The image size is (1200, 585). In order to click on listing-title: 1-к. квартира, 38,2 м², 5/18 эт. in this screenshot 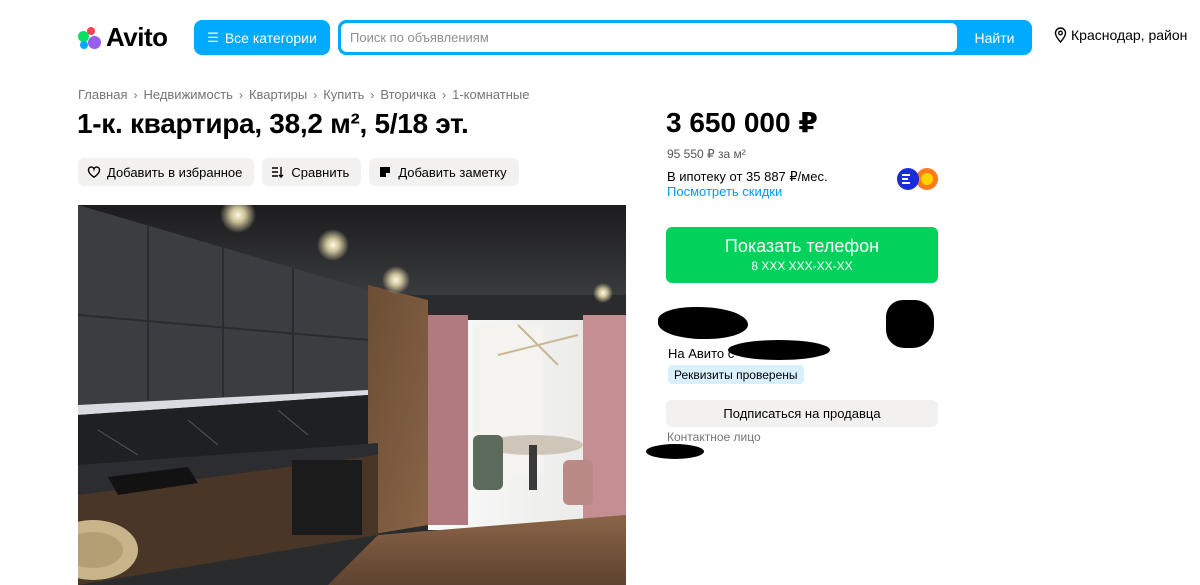, I will do `click(273, 123)`.